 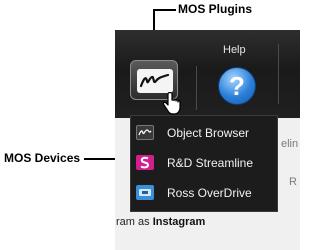 I want to click on callout-leader-h, so click(x=164, y=10).